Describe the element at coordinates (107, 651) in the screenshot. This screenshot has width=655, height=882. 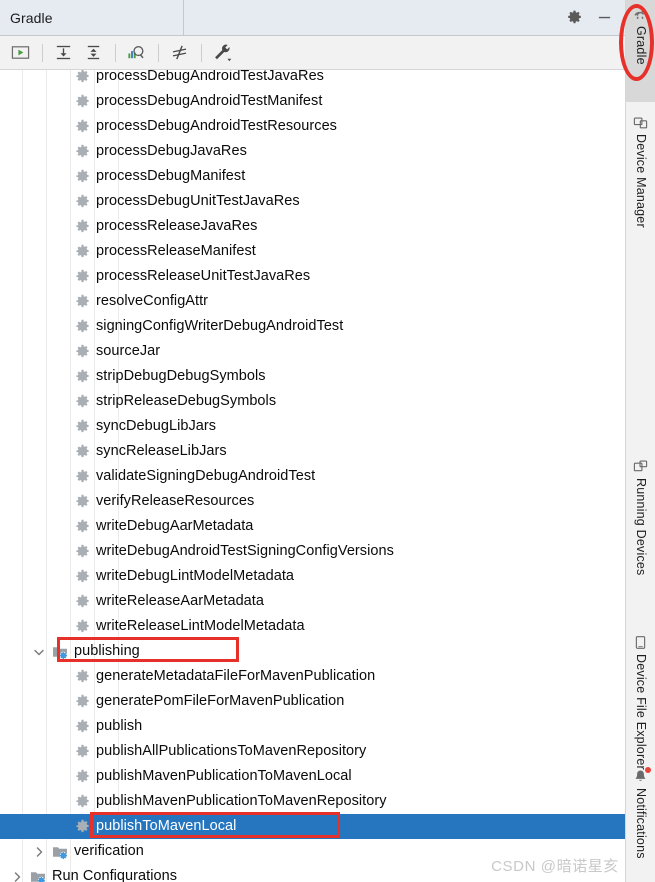
I see `tree-row-label: publishing` at that location.